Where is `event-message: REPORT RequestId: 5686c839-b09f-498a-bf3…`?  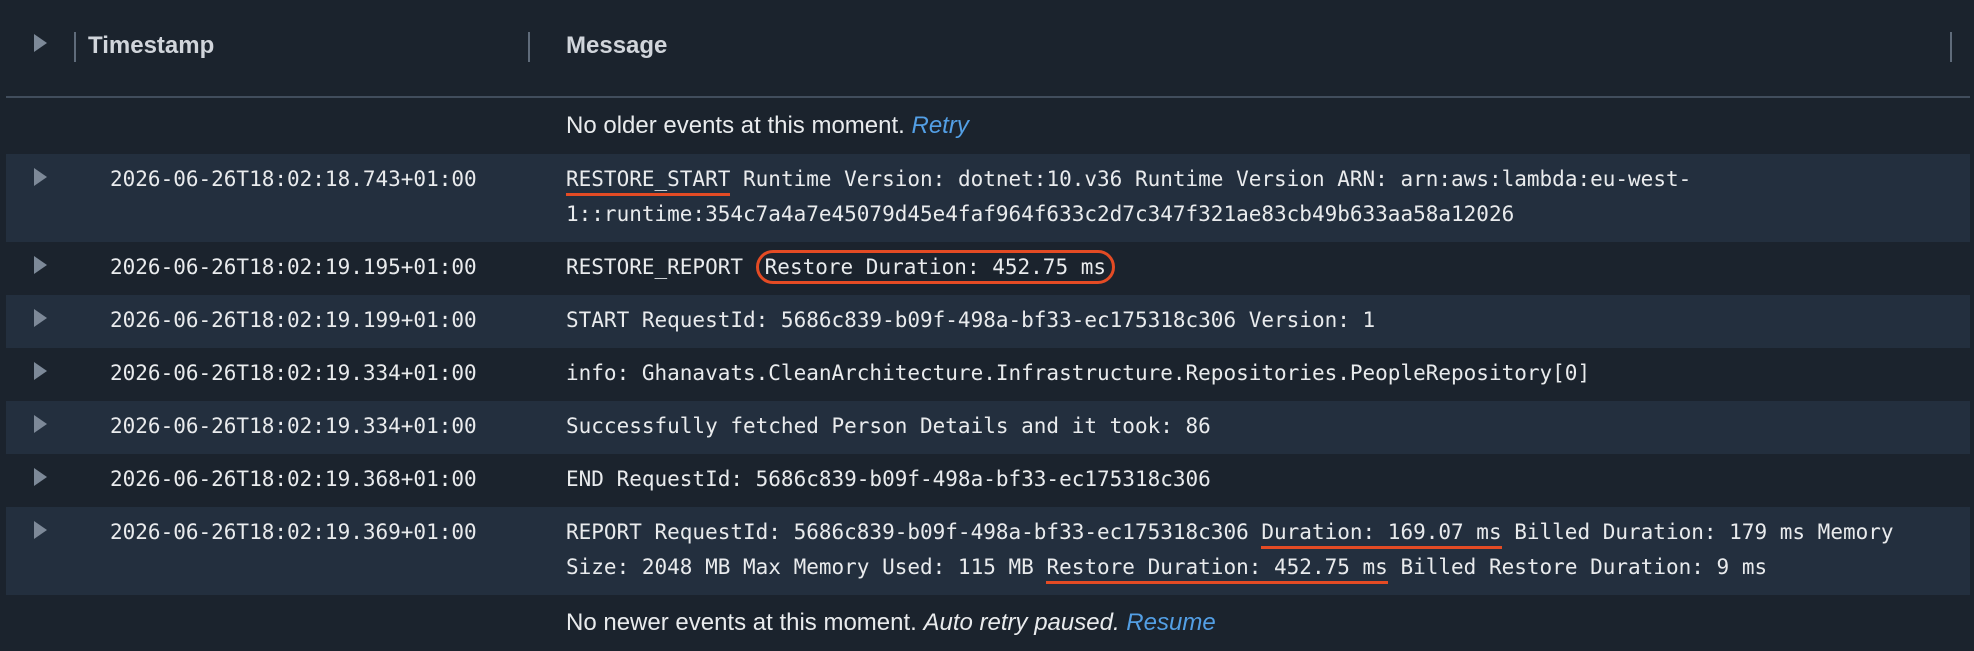 event-message: REPORT RequestId: 5686c839-b09f-498a-bf3… is located at coordinates (1266, 550).